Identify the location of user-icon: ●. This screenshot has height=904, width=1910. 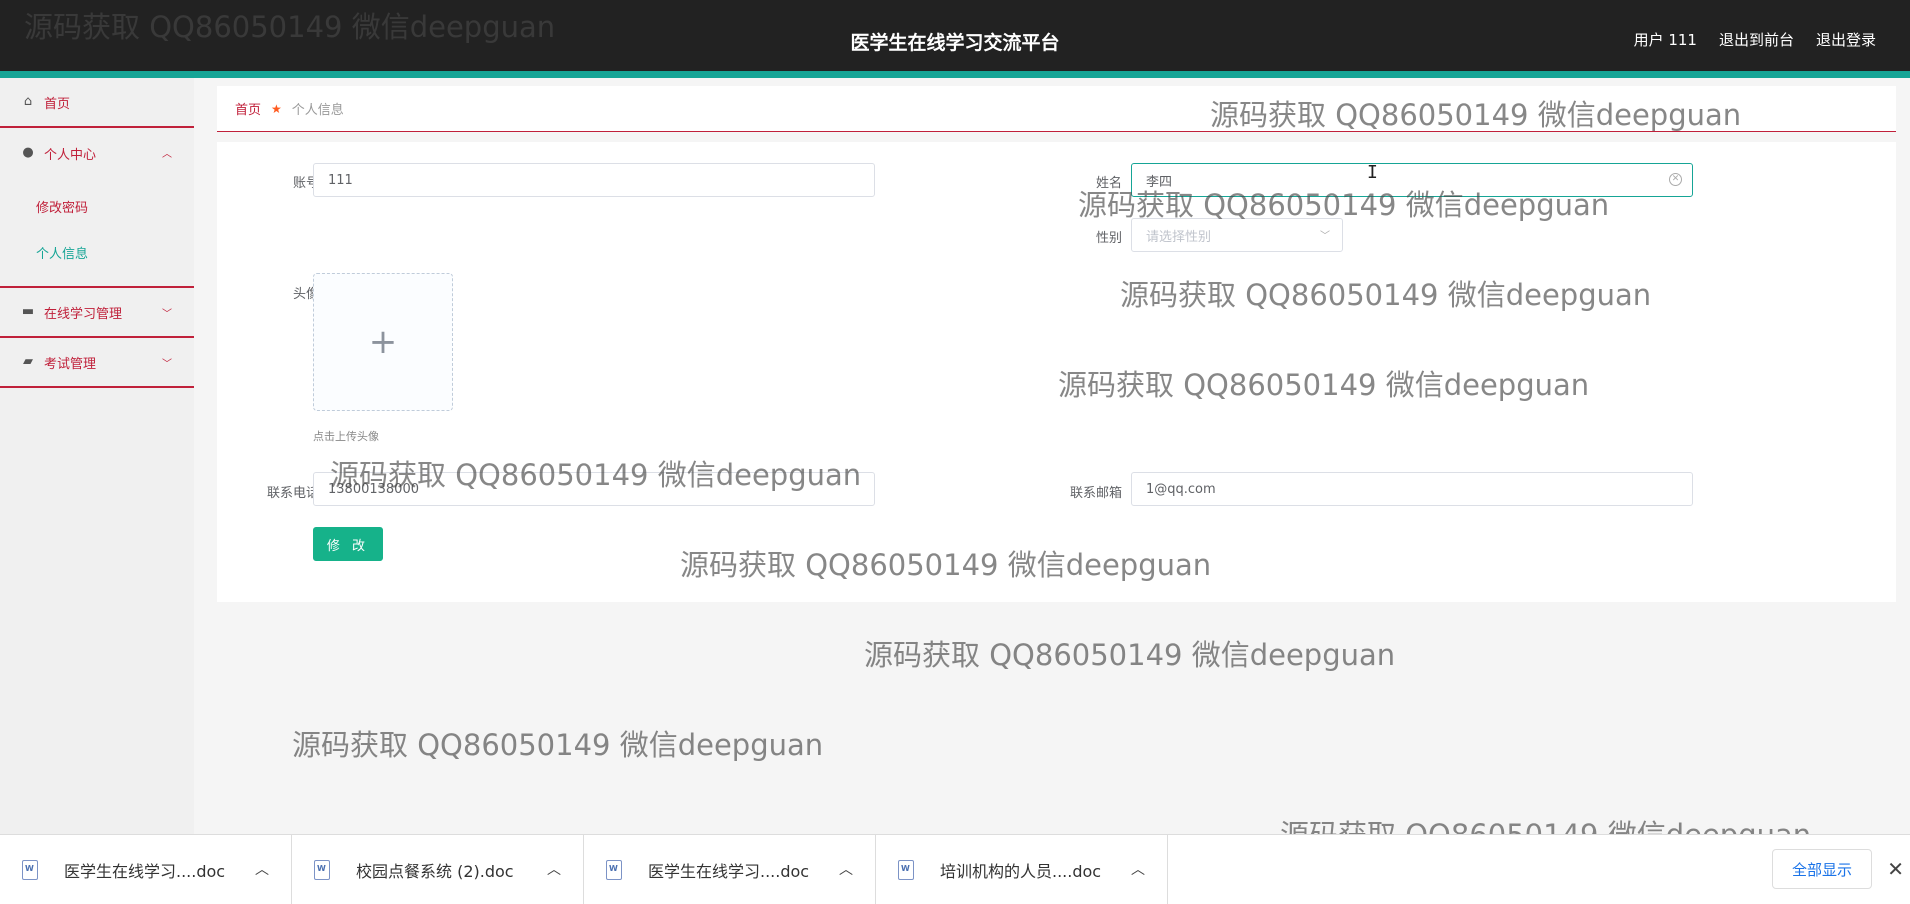
(28, 152).